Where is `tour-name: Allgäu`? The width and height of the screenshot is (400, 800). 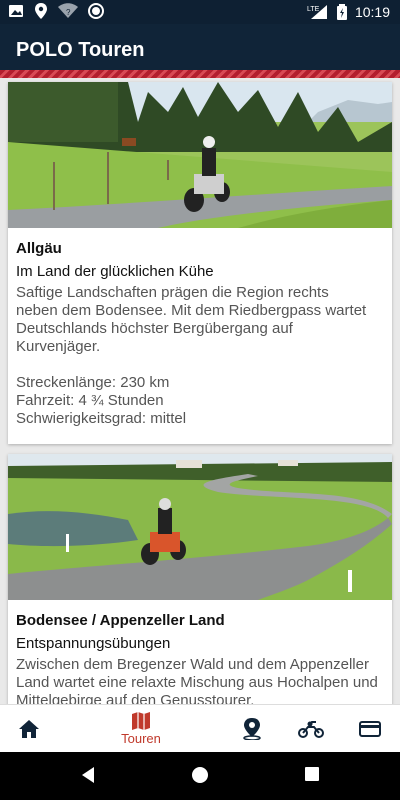 tour-name: Allgäu is located at coordinates (39, 248).